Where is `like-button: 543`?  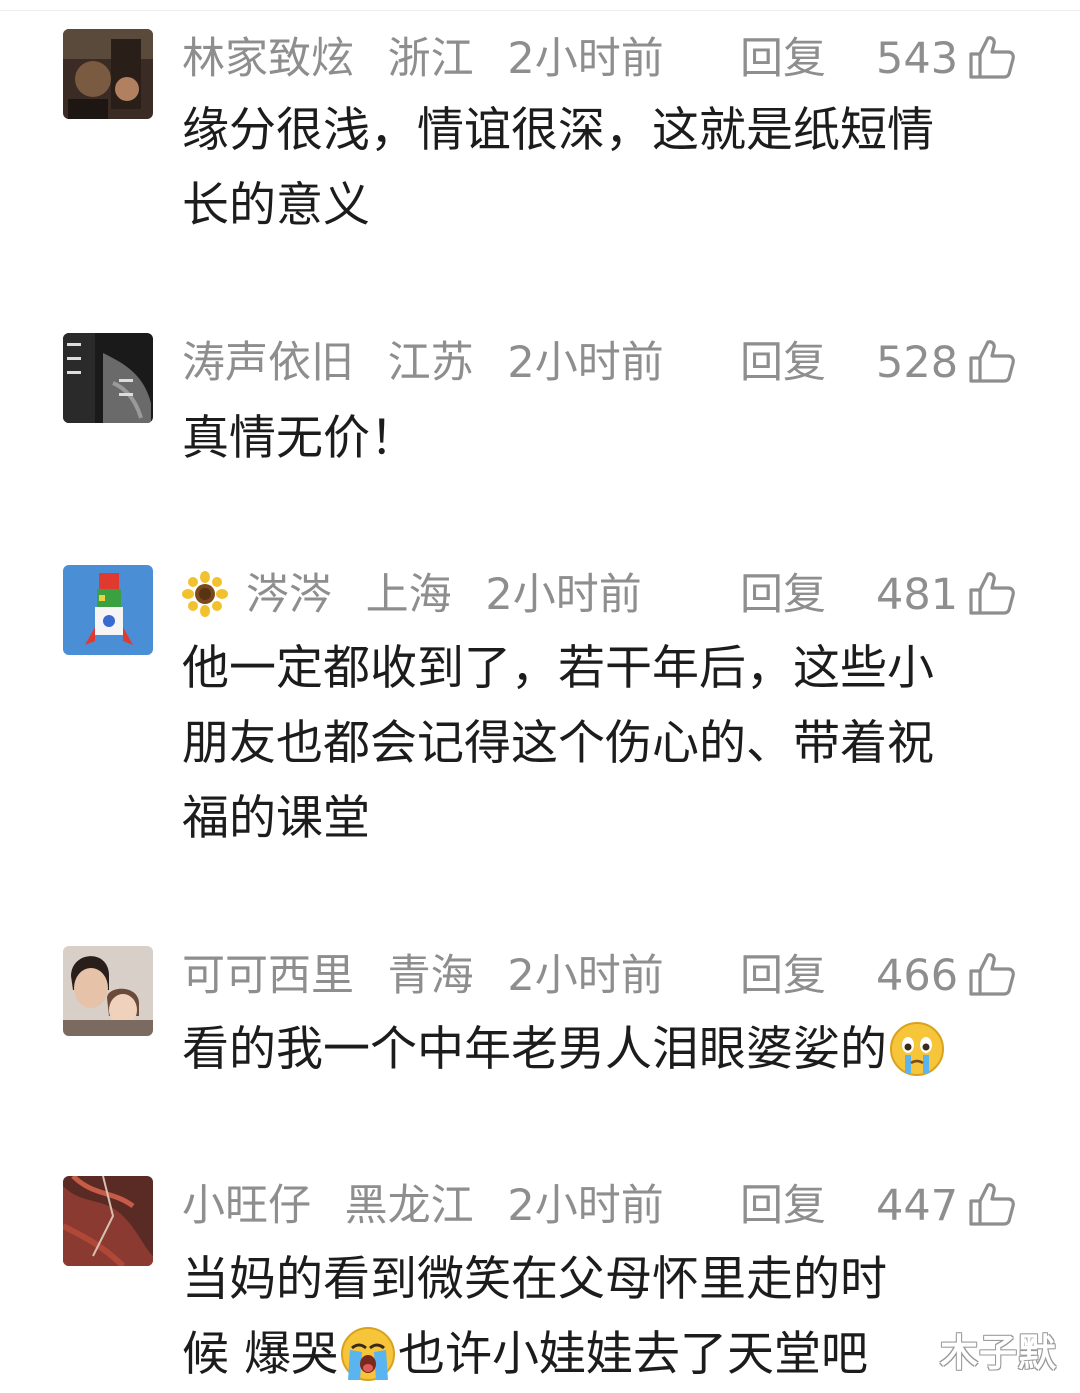
like-button: 543 is located at coordinates (945, 59).